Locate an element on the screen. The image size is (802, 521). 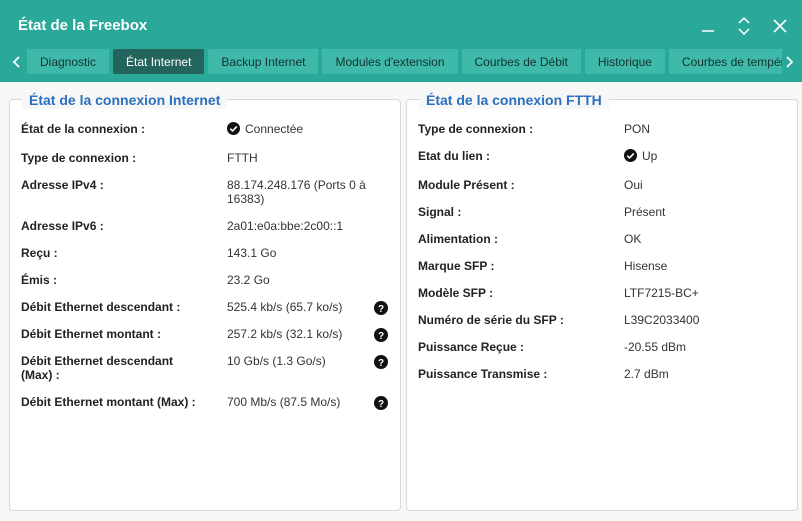
tabs-scroll-left-button is located at coordinates (16, 61).